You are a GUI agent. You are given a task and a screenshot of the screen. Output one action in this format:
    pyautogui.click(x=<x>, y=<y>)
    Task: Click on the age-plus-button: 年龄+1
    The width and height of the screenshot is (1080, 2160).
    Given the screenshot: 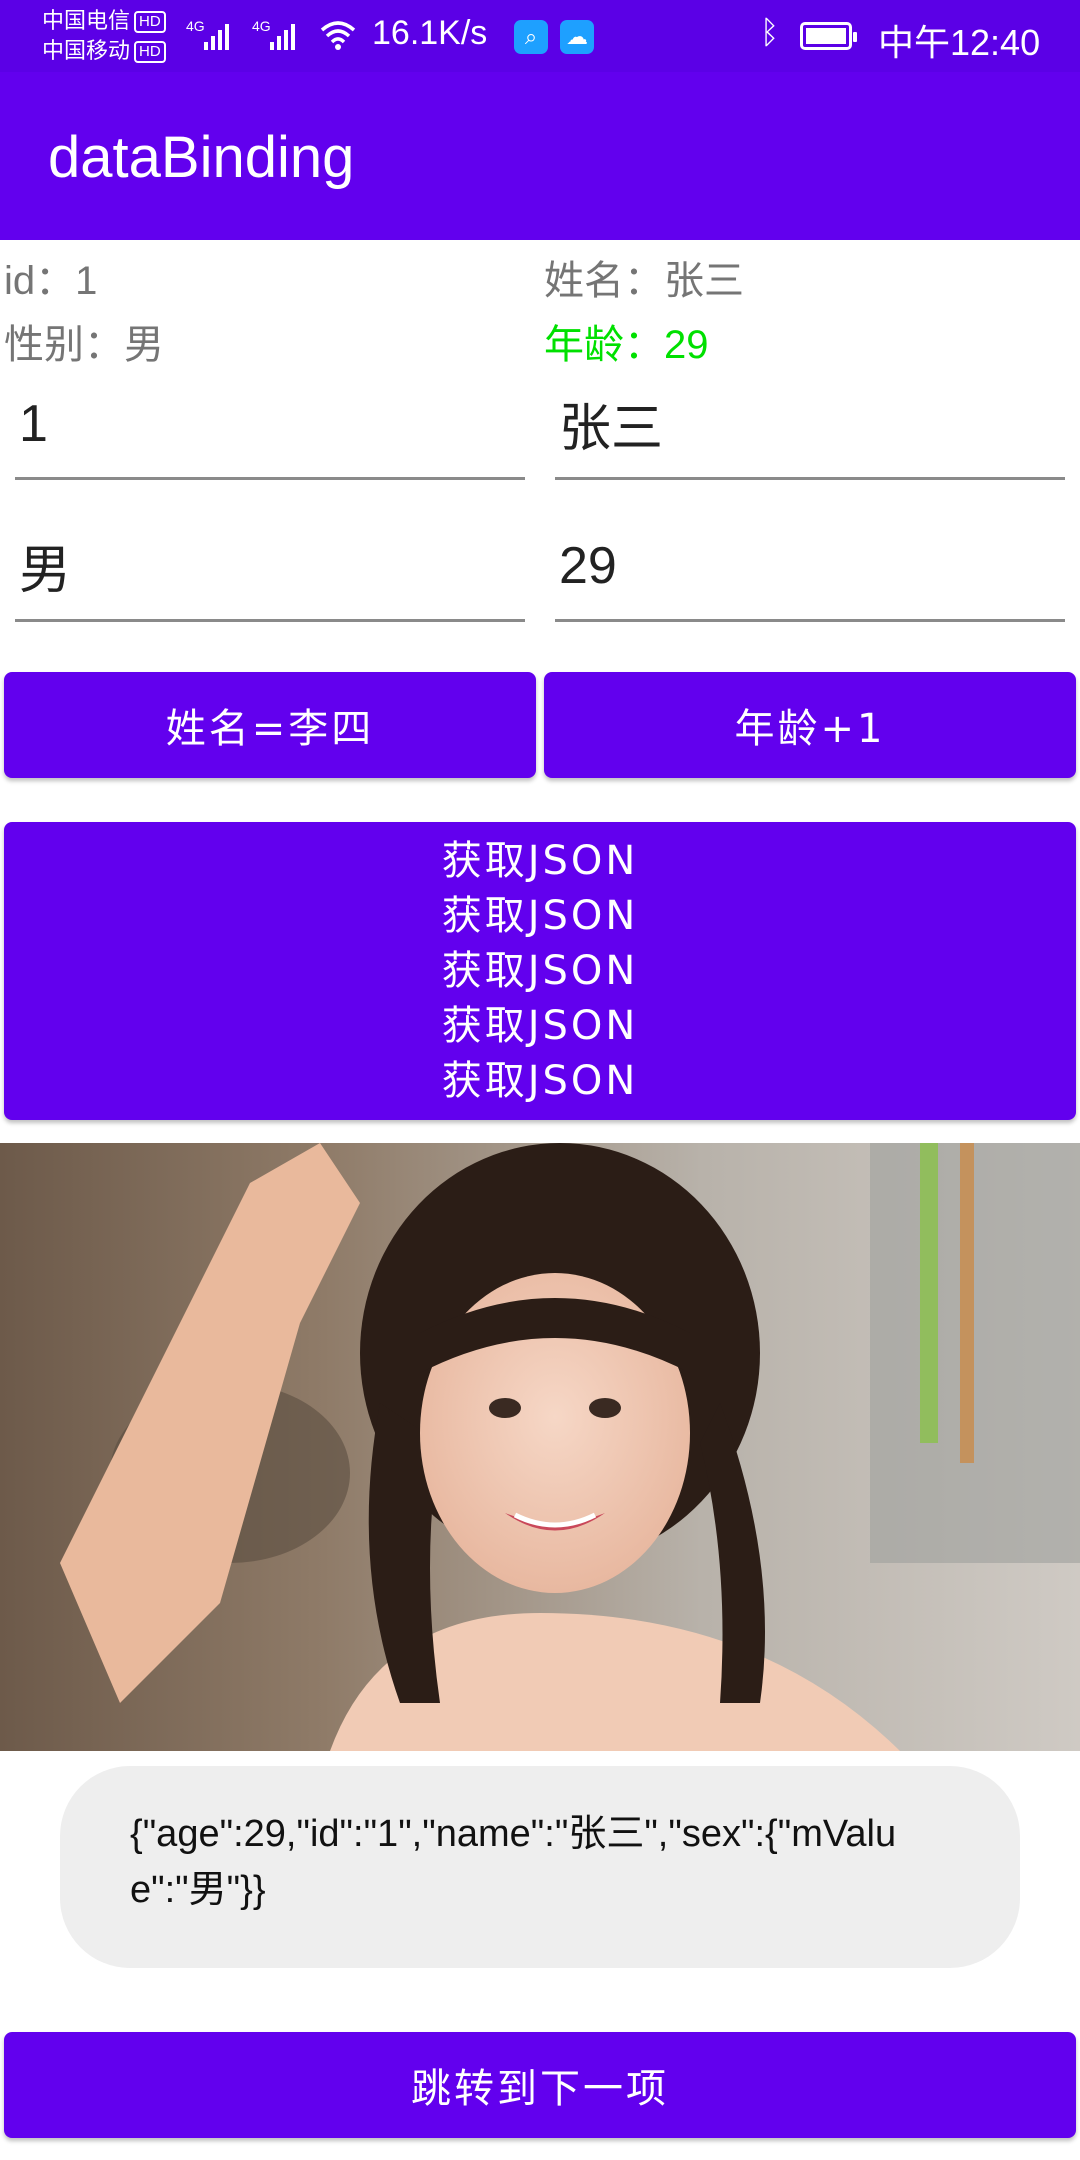 What is the action you would take?
    pyautogui.click(x=810, y=725)
    